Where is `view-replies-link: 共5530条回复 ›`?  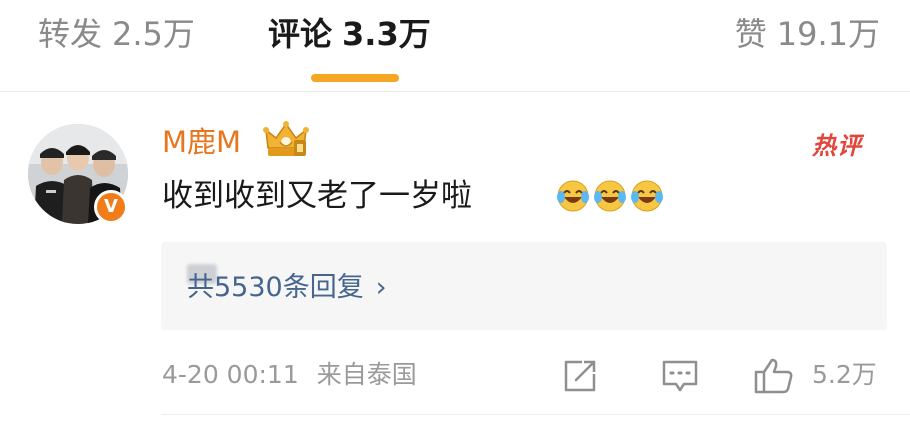 view-replies-link: 共5530条回复 › is located at coordinates (287, 288).